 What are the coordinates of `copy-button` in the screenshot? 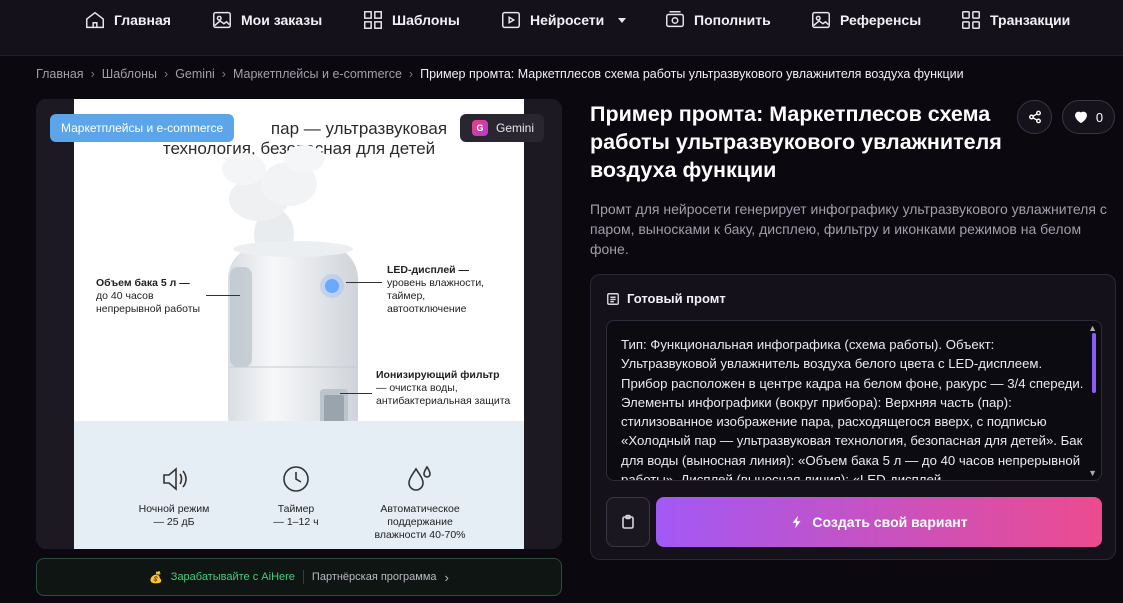 It's located at (628, 522).